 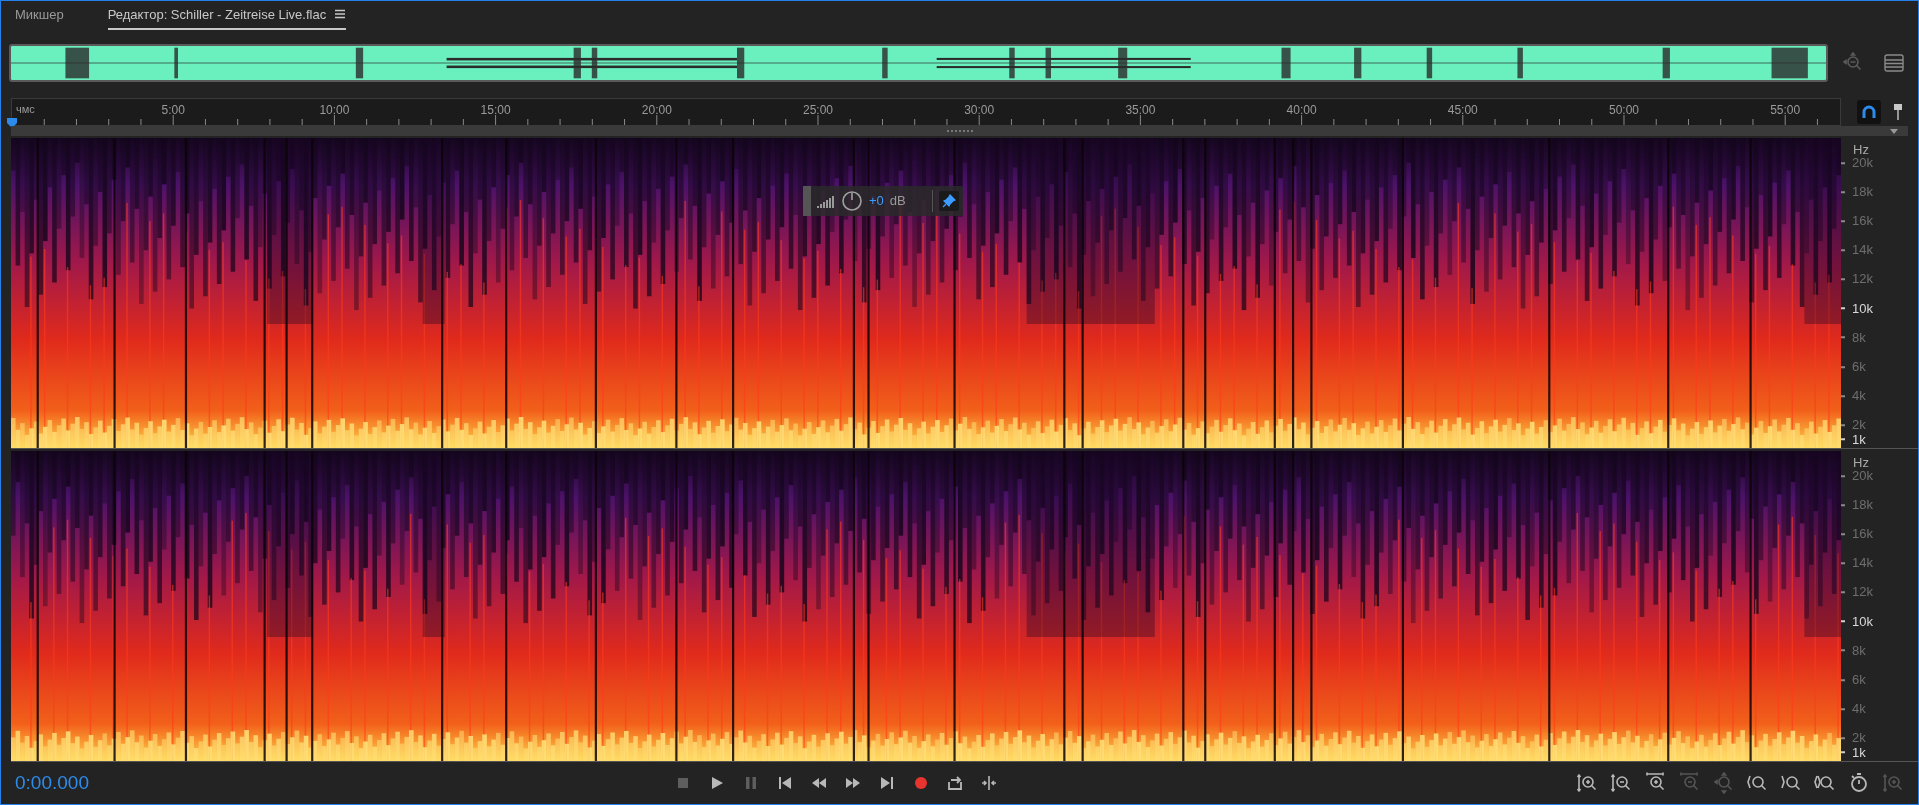 I want to click on play-button, so click(x=717, y=783).